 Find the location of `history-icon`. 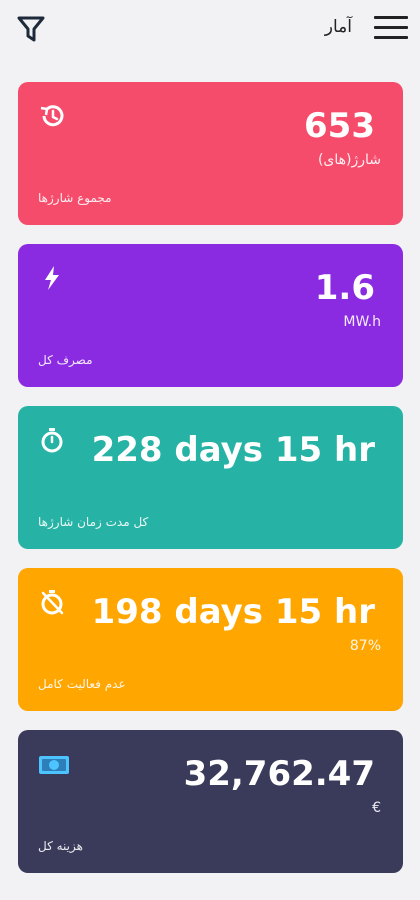

history-icon is located at coordinates (52, 116).